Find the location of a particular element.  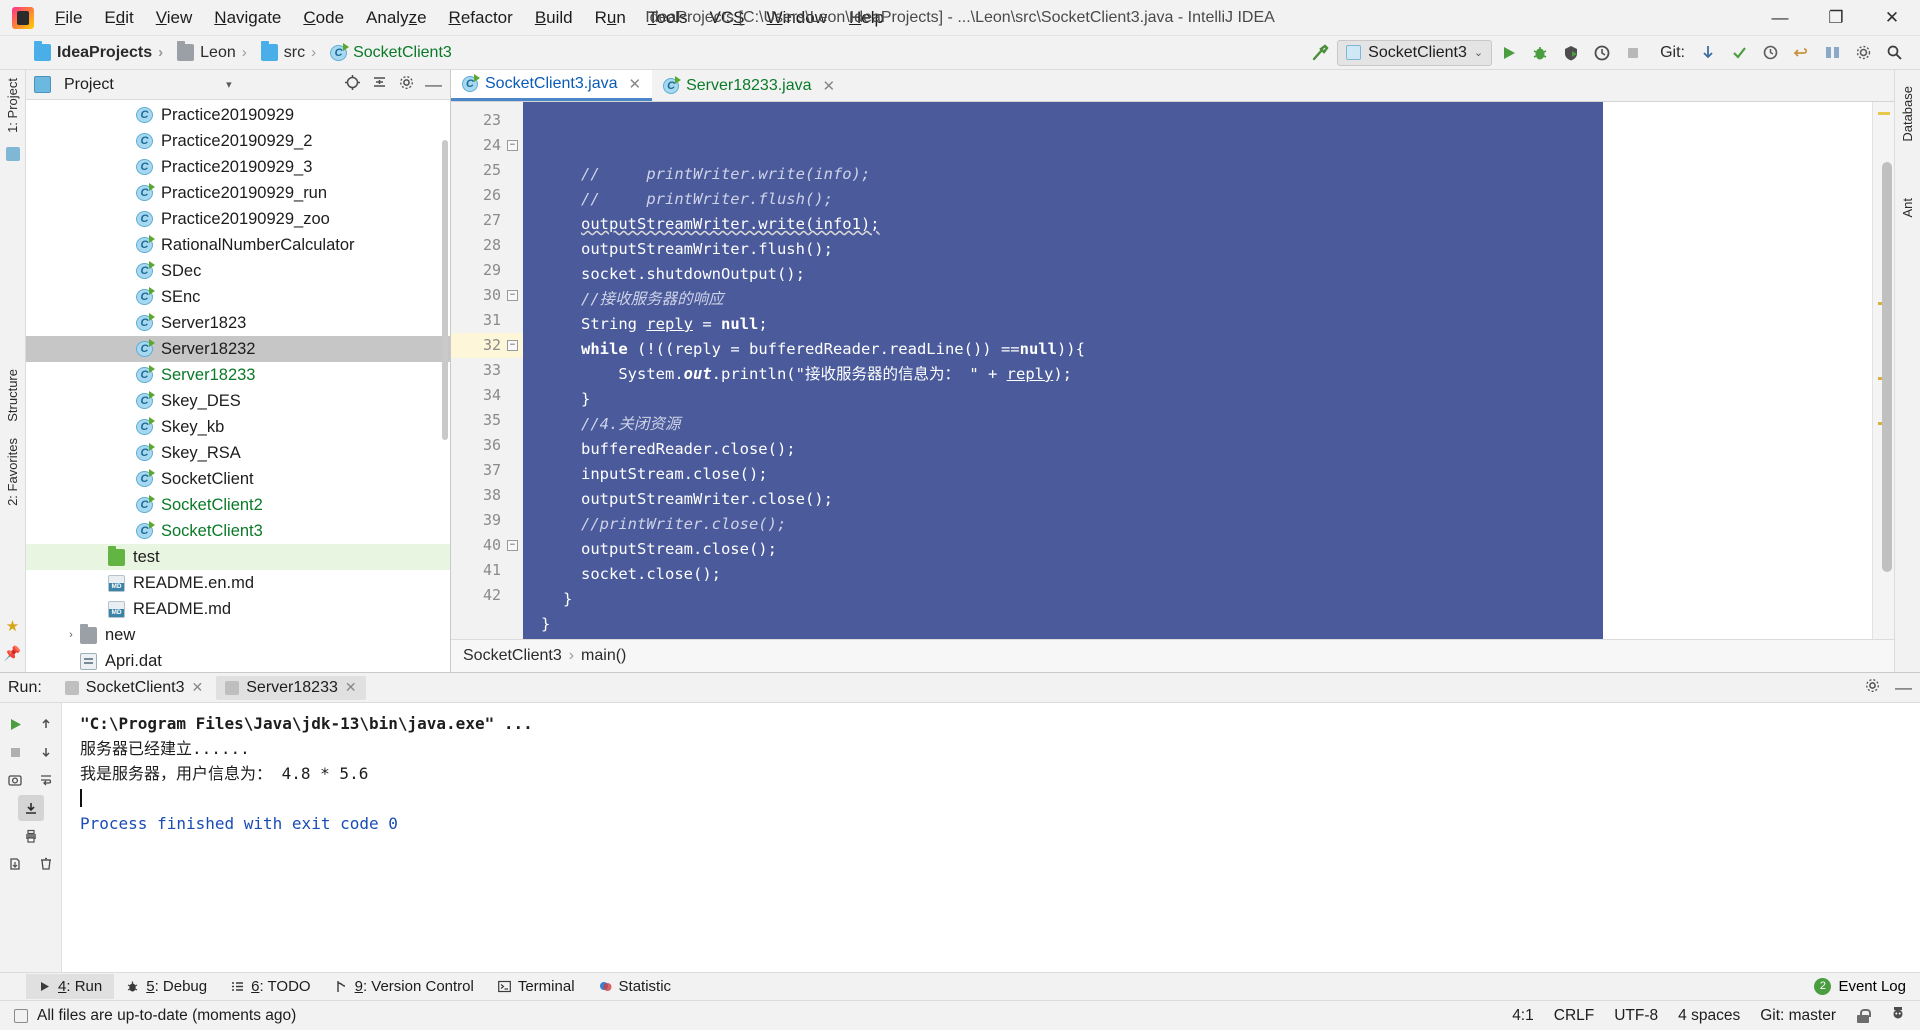

show-diff-icon is located at coordinates (1832, 53).